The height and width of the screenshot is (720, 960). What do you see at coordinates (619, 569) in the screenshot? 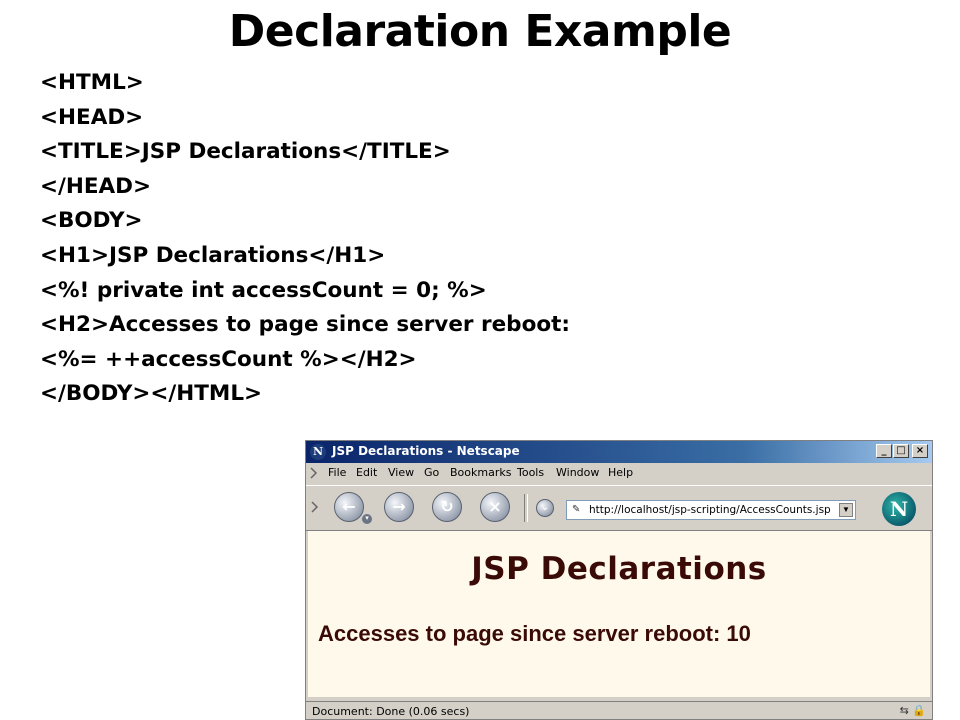
I see `page-heading: JSP Declarations` at bounding box center [619, 569].